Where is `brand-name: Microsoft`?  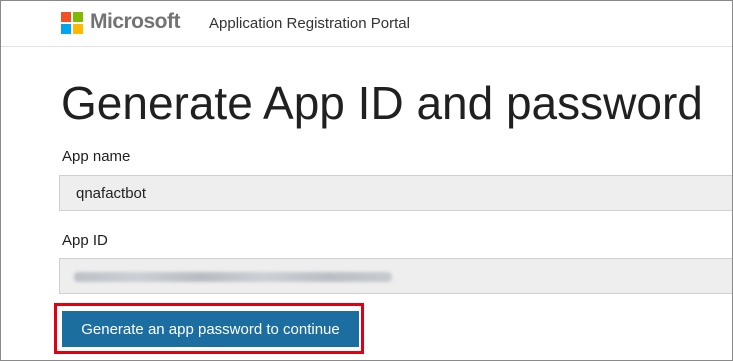
brand-name: Microsoft is located at coordinates (135, 22).